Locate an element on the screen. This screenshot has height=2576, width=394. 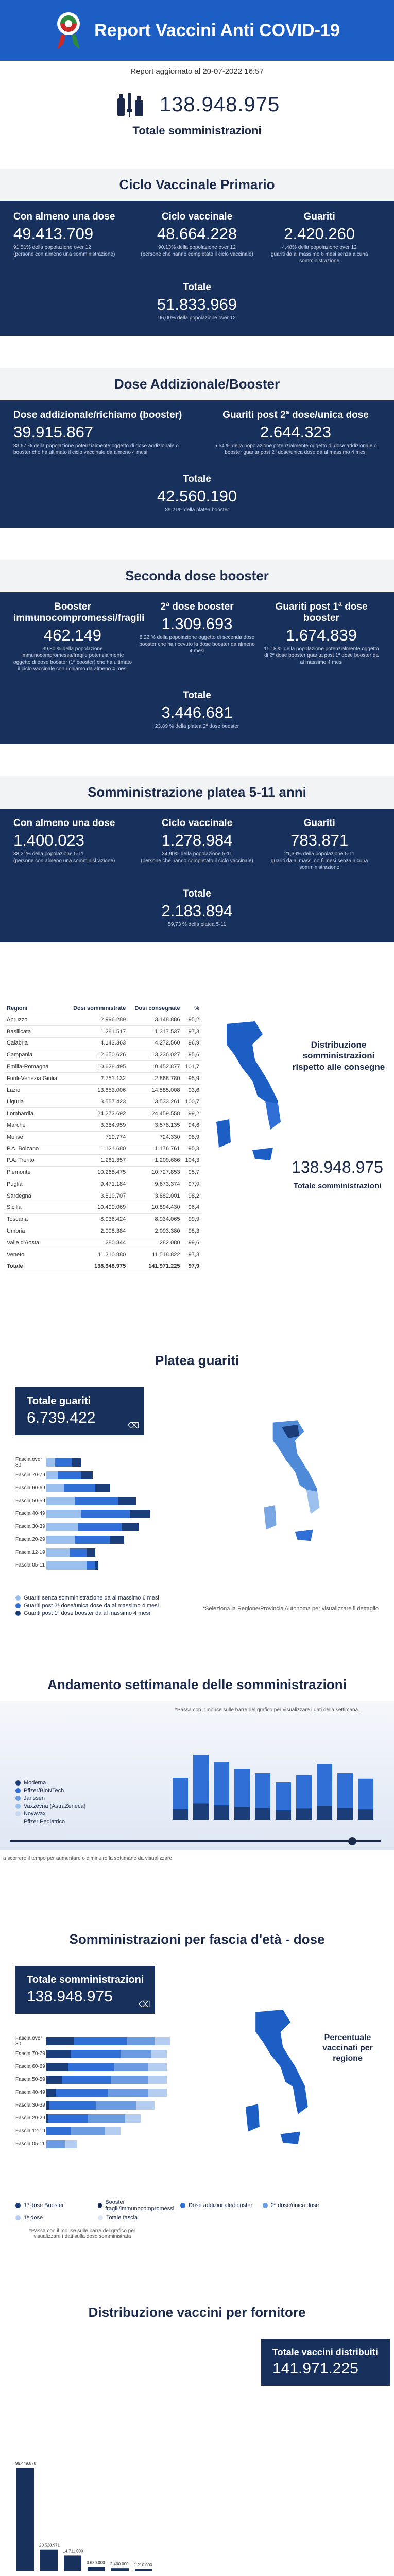
weekly-timeline-slider is located at coordinates (195, 1841).